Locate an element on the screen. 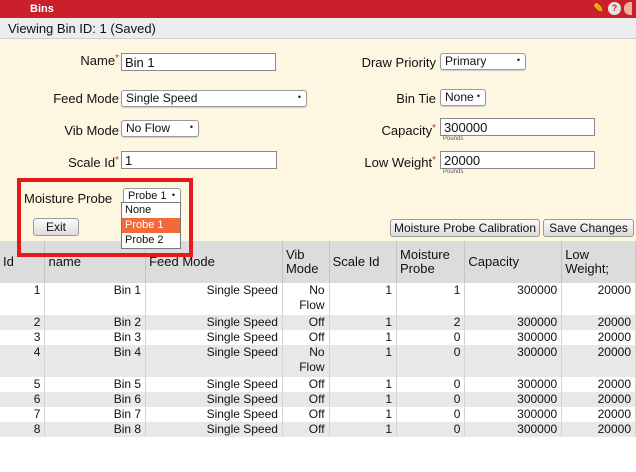 The image size is (636, 472). pin-icon: ✎ is located at coordinates (598, 8).